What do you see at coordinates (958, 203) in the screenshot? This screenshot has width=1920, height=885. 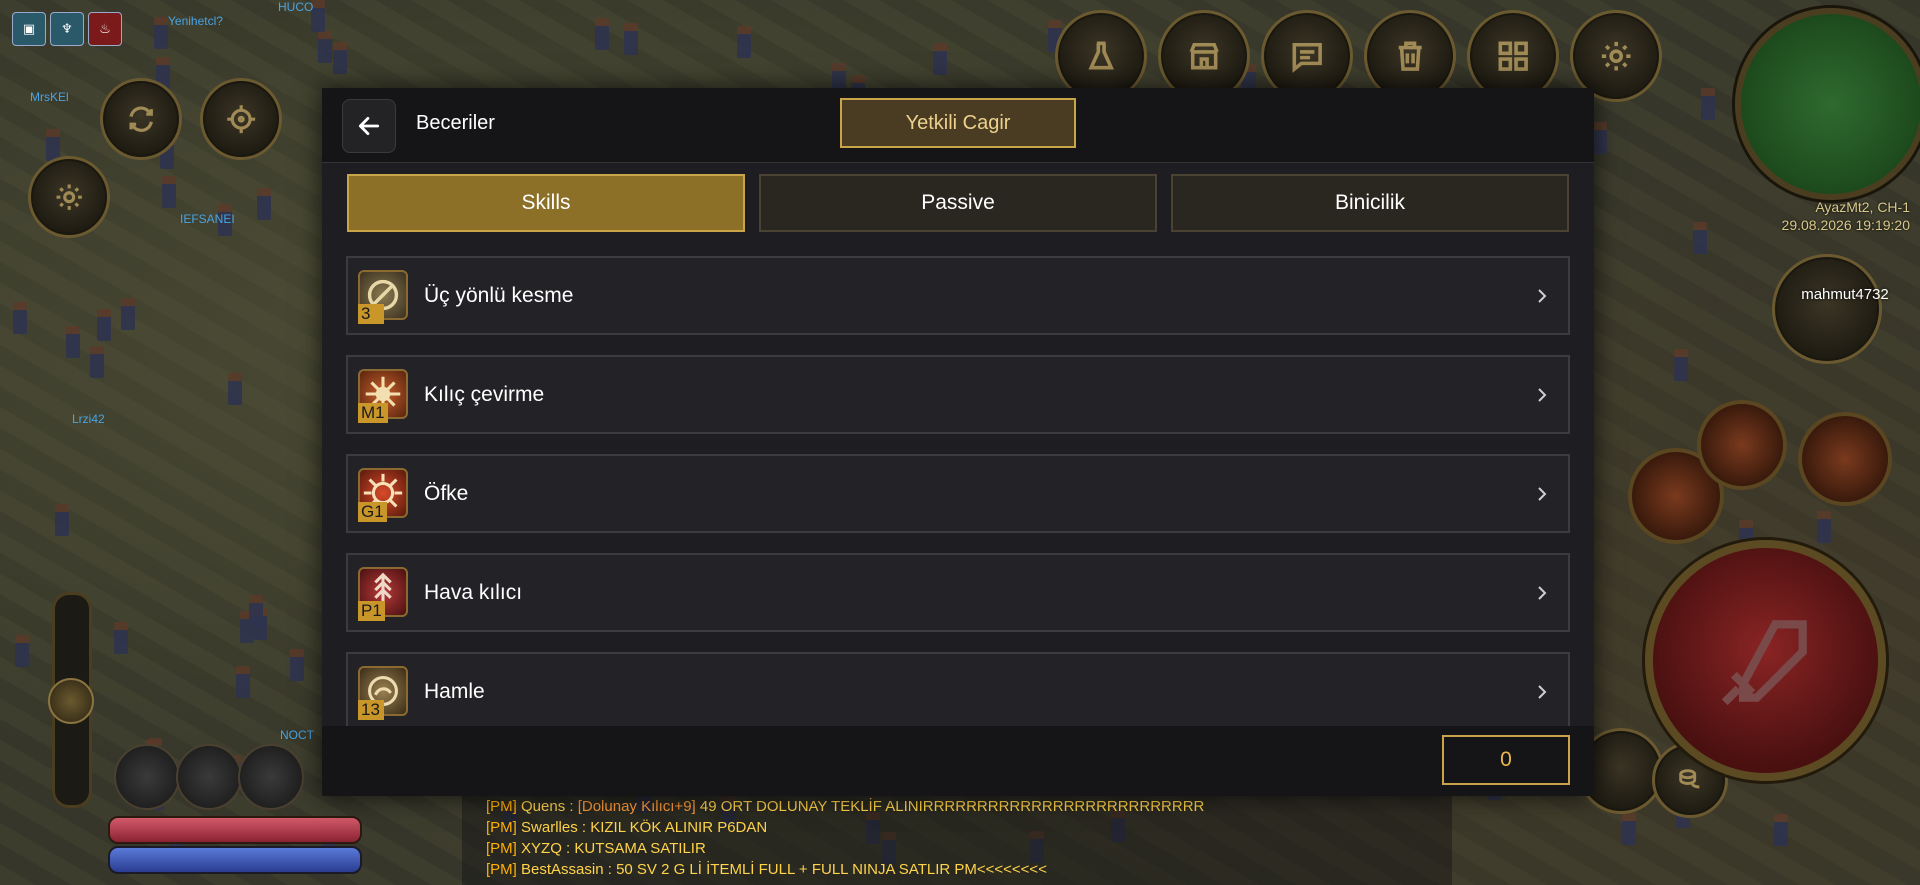 I see `tab-passive: Passive` at bounding box center [958, 203].